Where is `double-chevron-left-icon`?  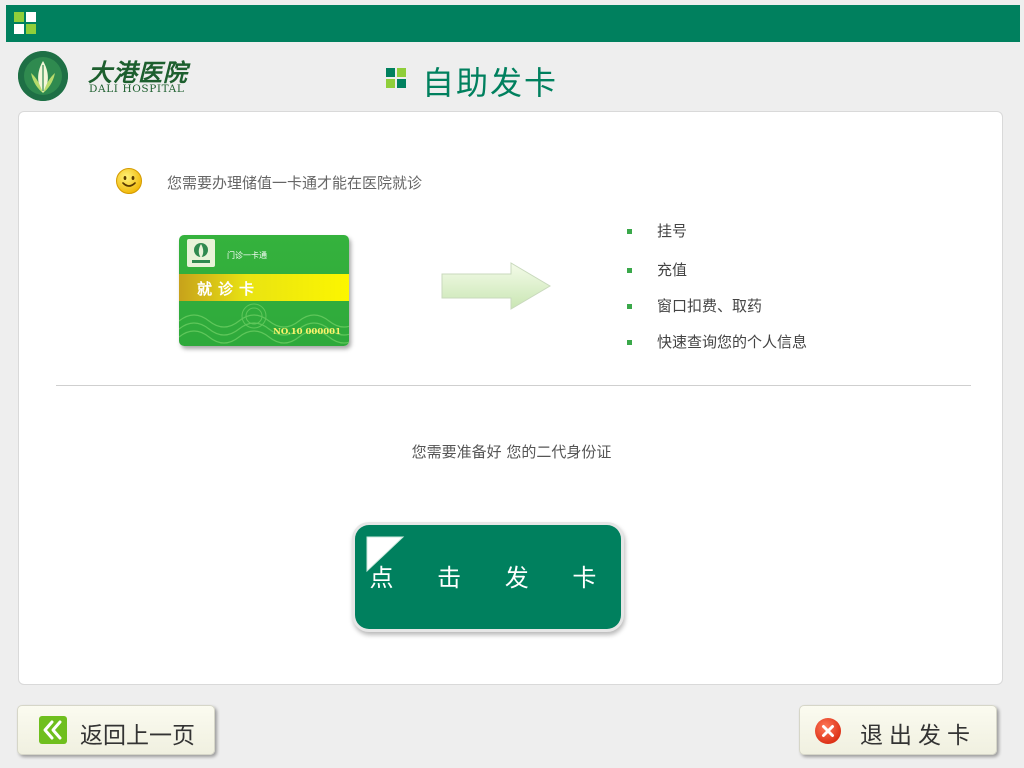
double-chevron-left-icon is located at coordinates (53, 730).